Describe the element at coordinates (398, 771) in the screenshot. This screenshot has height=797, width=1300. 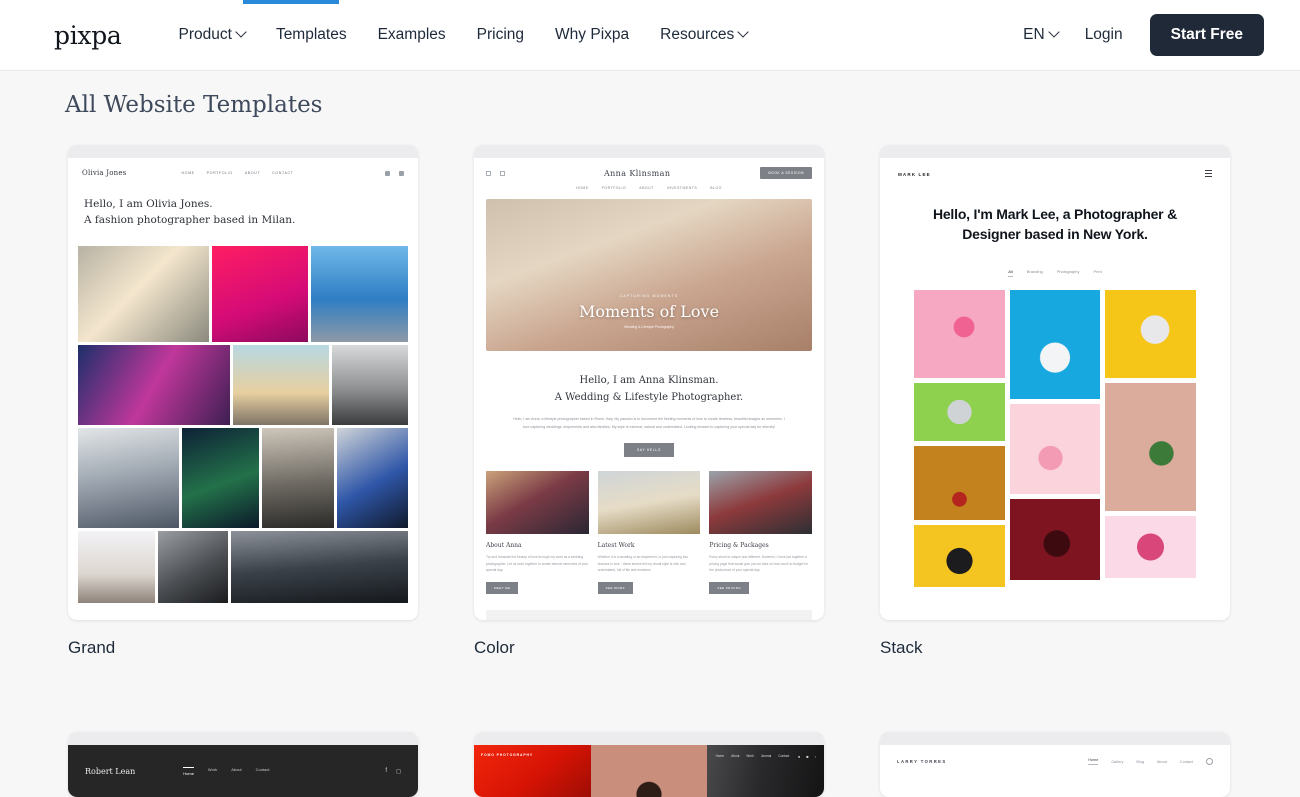
I see `instagram-icon: ◻` at that location.